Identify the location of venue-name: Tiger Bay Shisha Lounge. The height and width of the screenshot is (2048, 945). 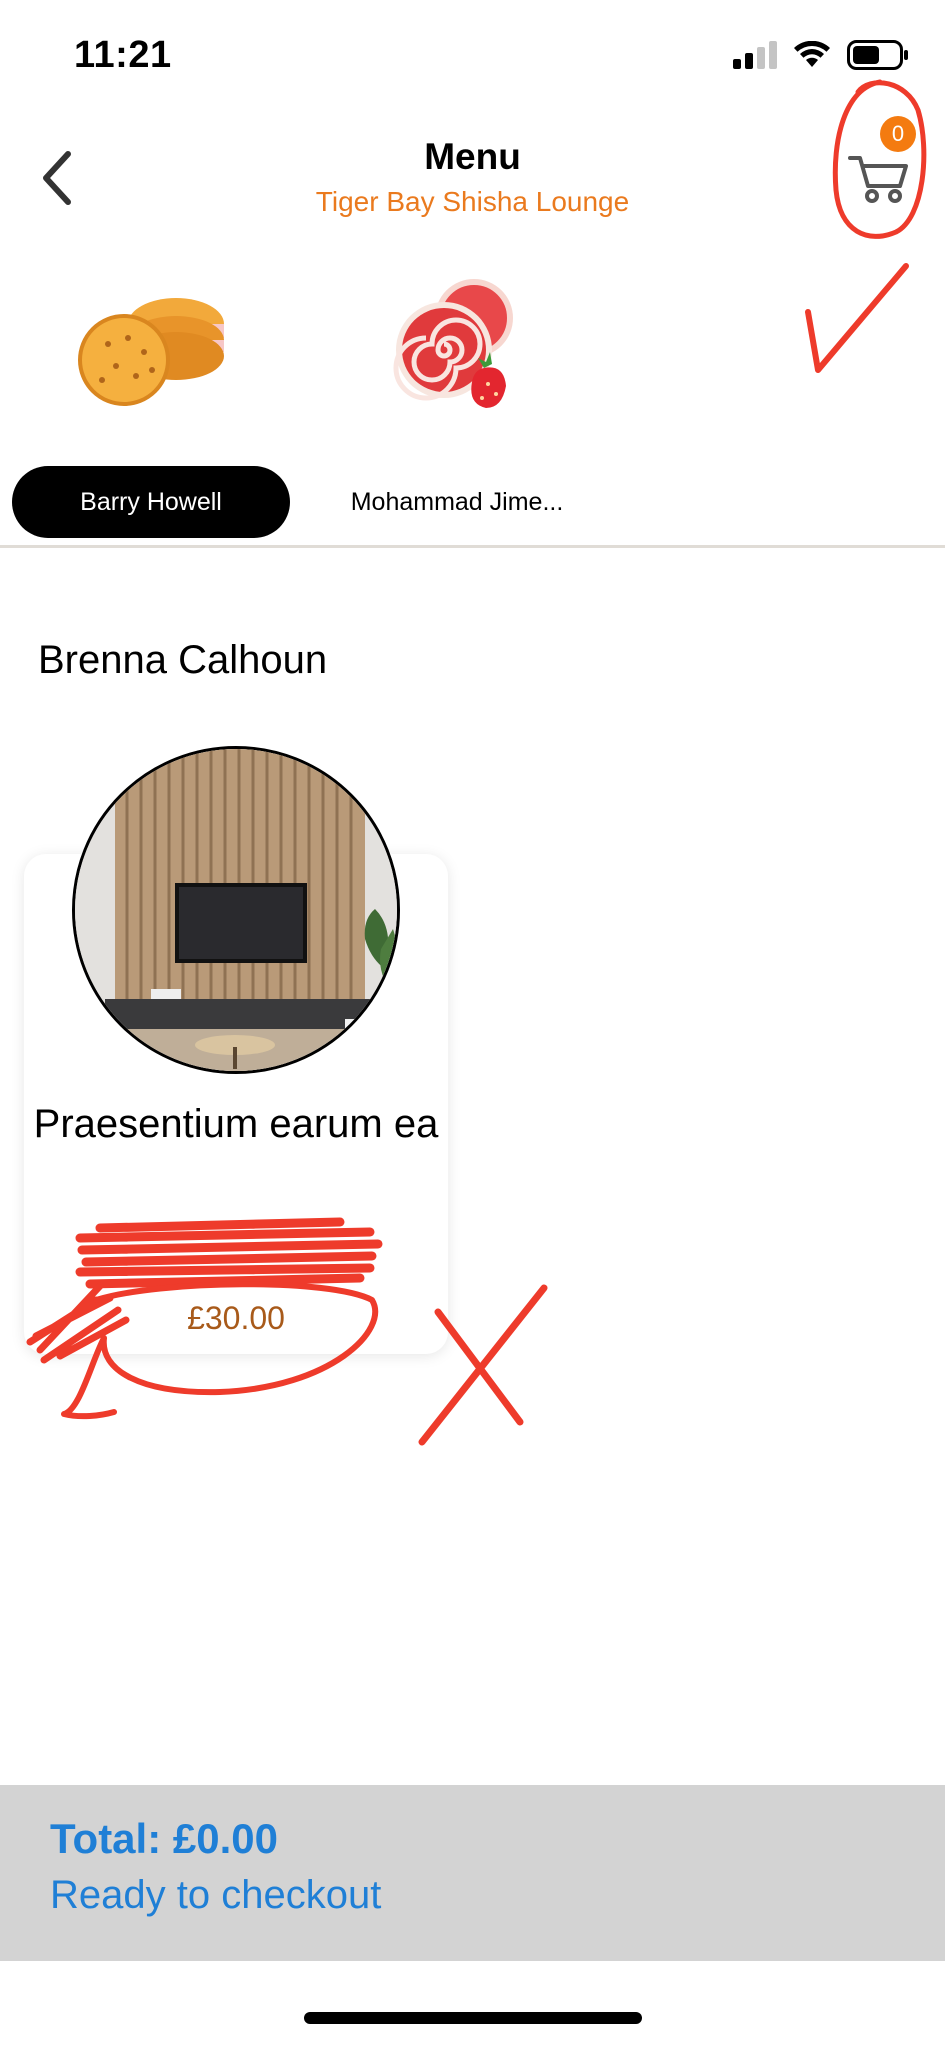
(472, 201).